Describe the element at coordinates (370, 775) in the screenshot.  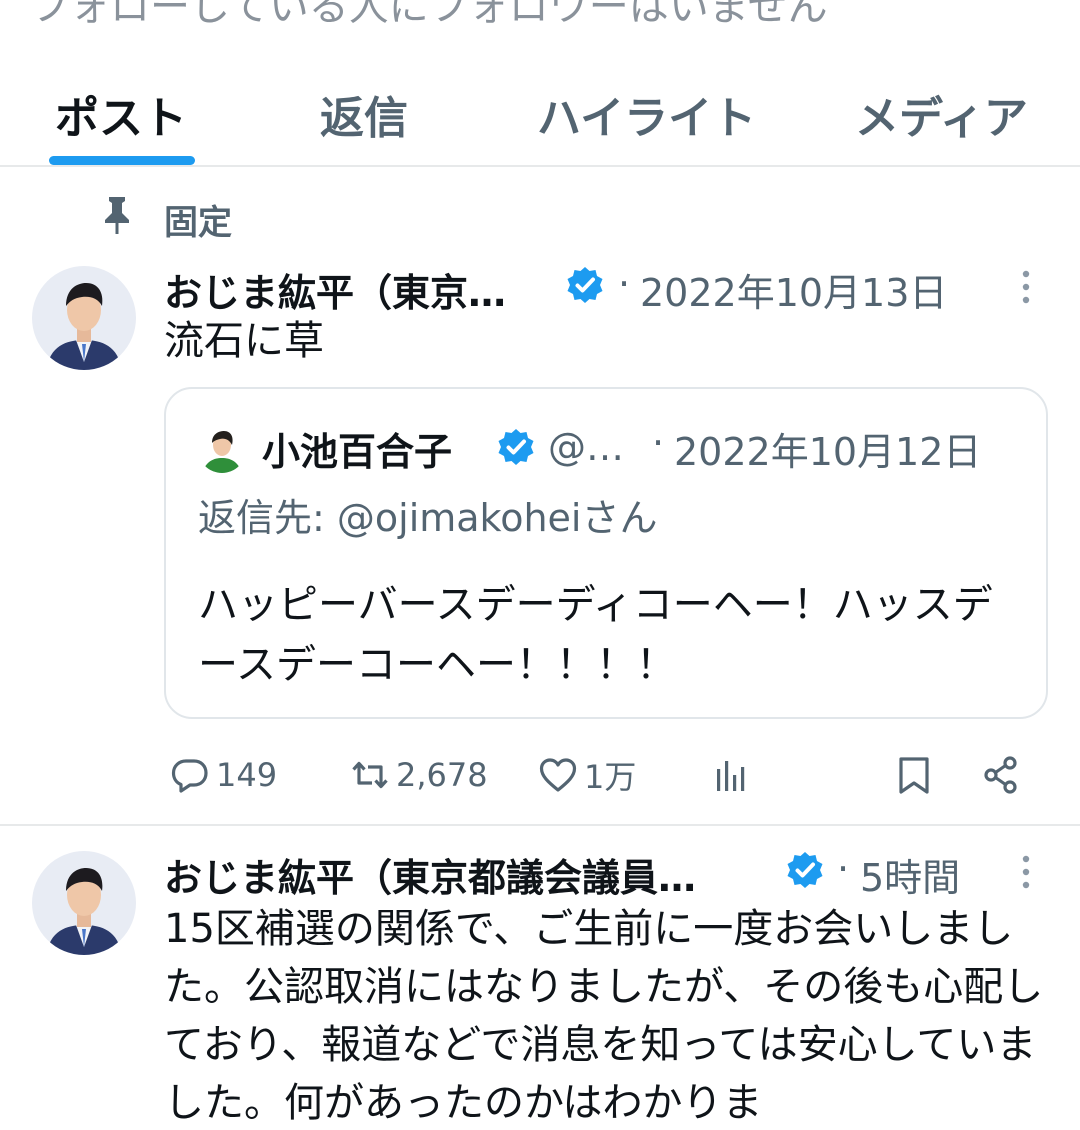
I see `repost-icon` at that location.